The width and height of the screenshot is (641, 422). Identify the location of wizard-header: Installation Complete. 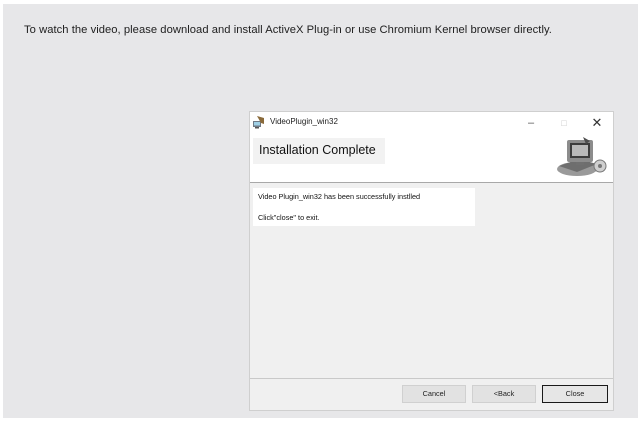
(431, 158).